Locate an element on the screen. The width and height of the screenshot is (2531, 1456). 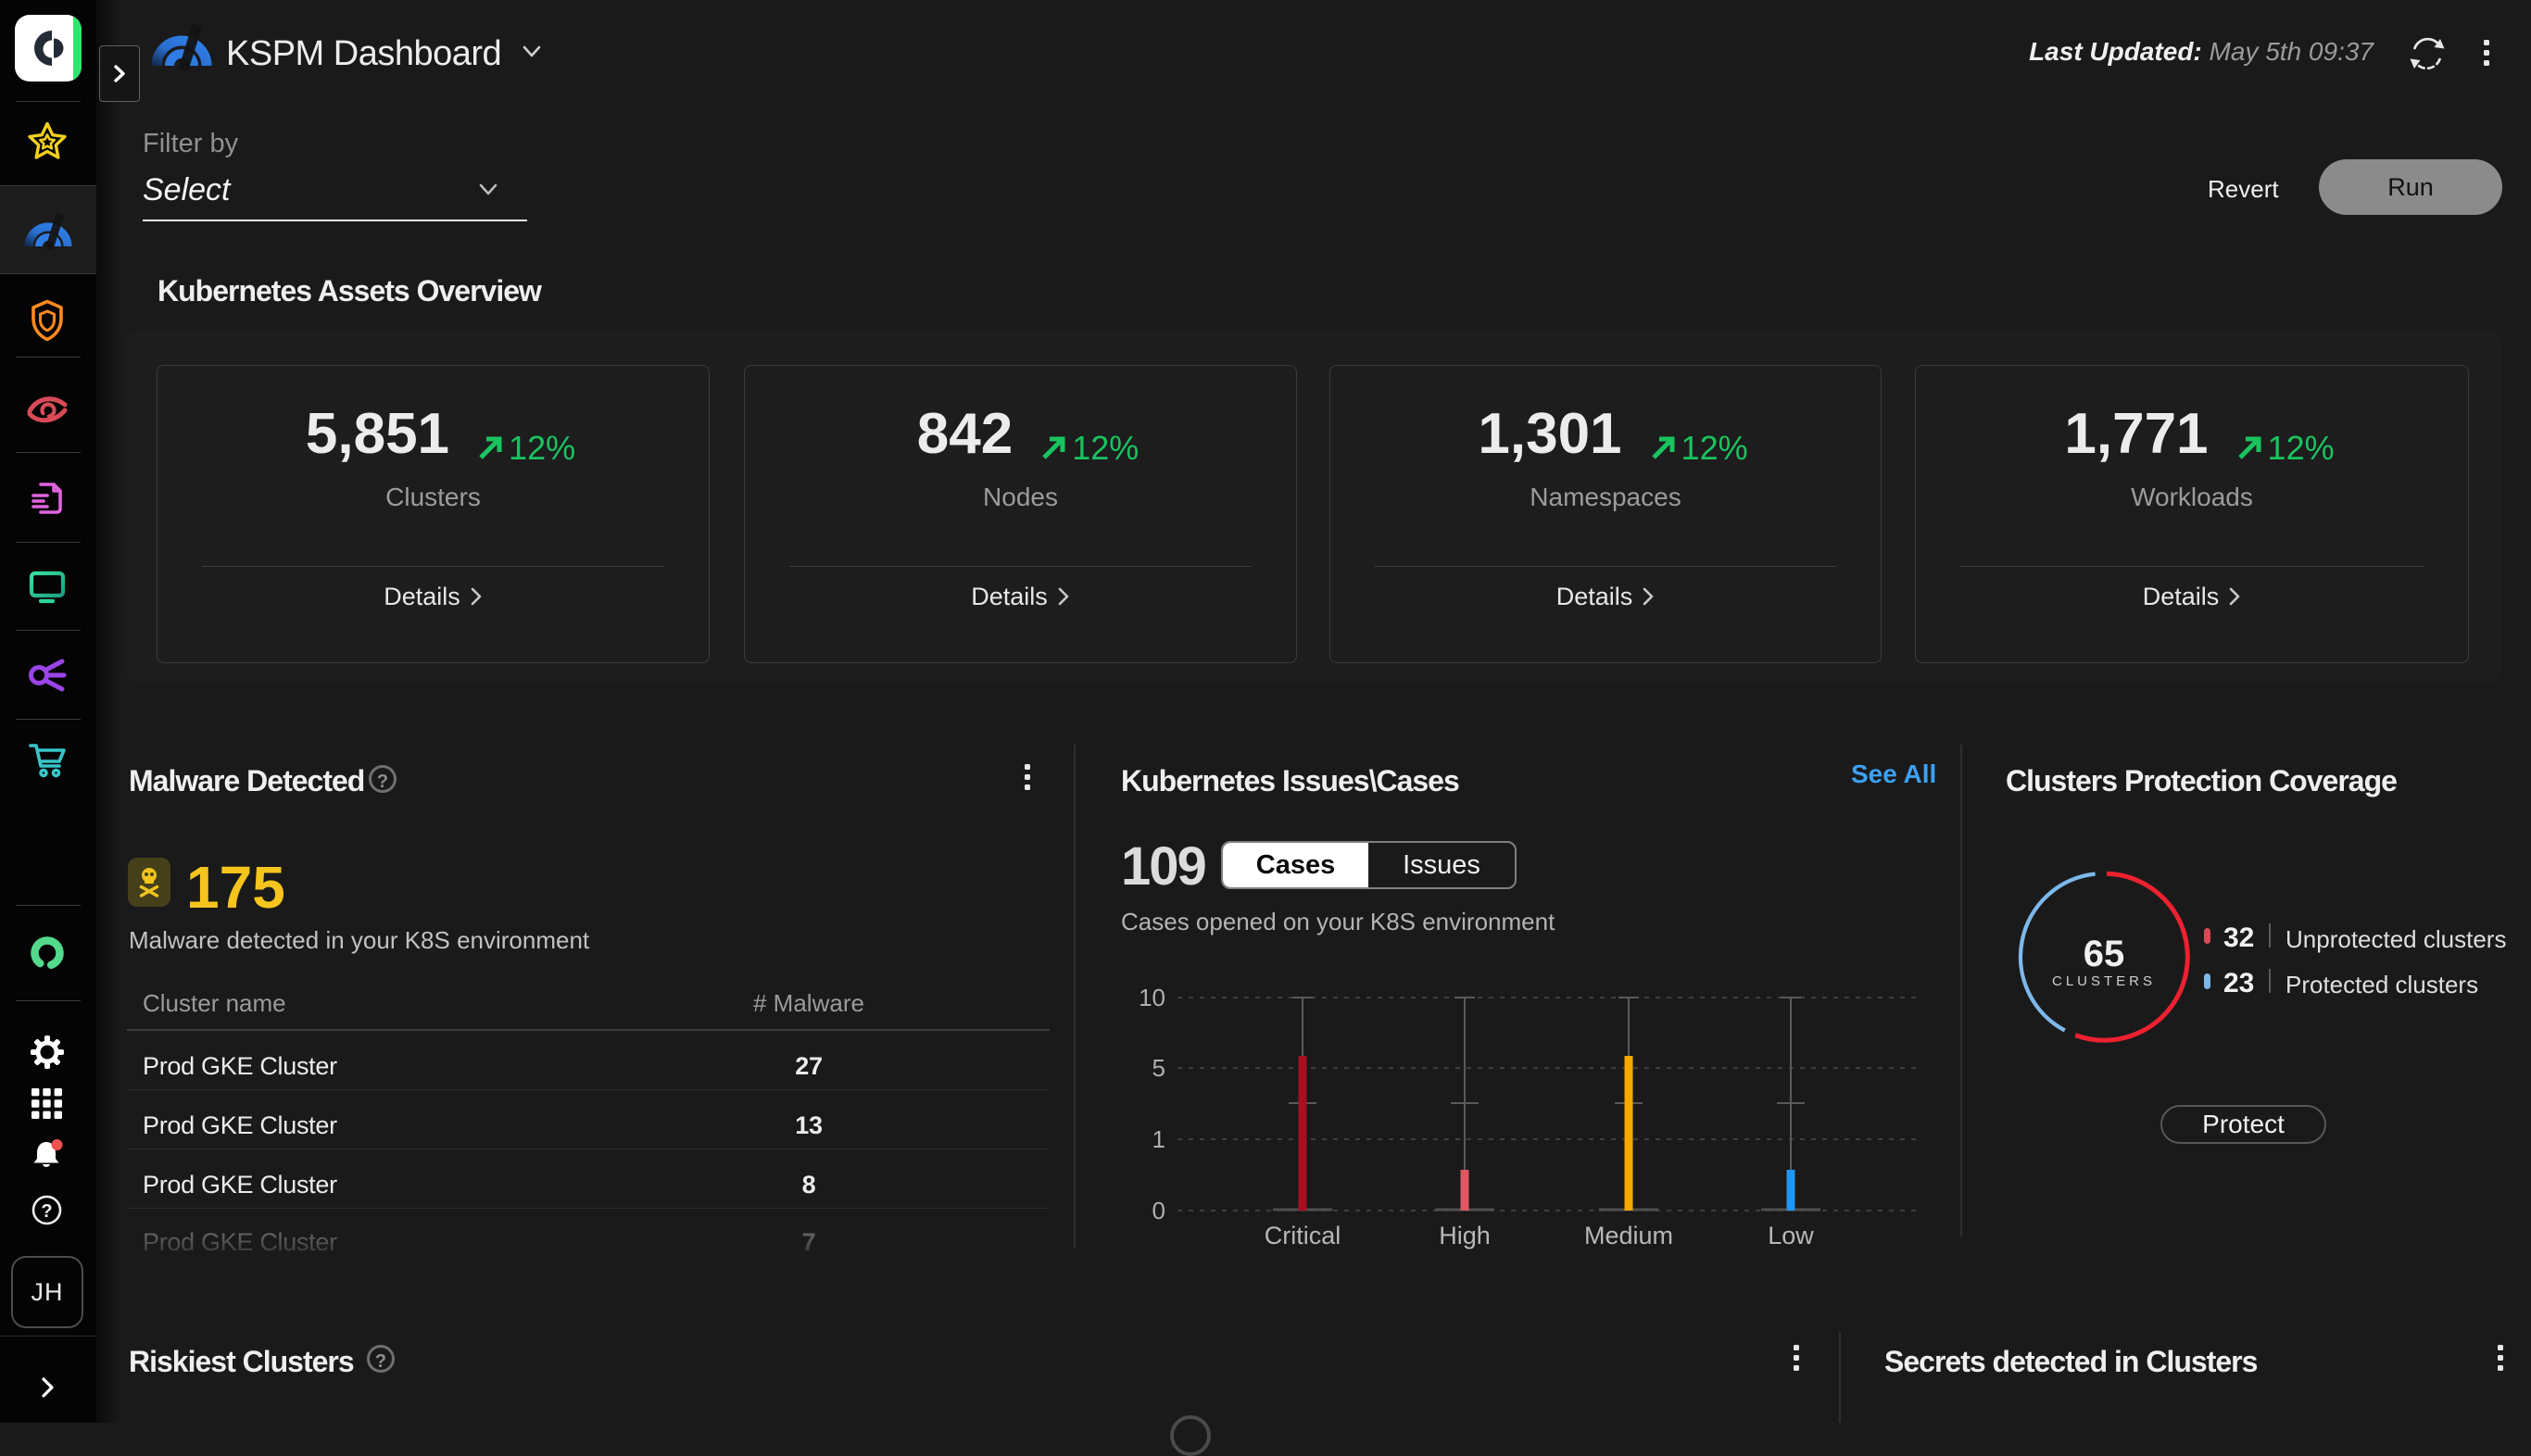
svg-text: 1 is located at coordinates (1158, 1139).